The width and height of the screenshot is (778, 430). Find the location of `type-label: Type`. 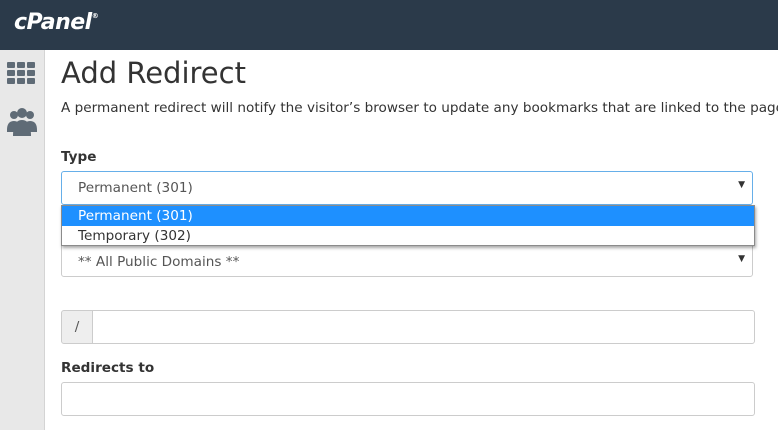

type-label: Type is located at coordinates (79, 157).